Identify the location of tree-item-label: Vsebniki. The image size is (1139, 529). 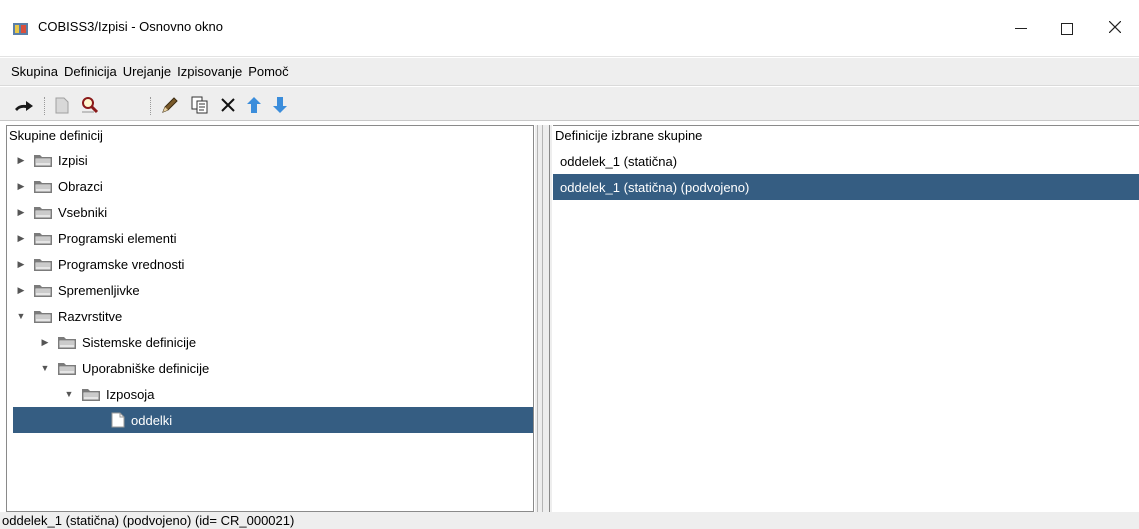
(83, 212).